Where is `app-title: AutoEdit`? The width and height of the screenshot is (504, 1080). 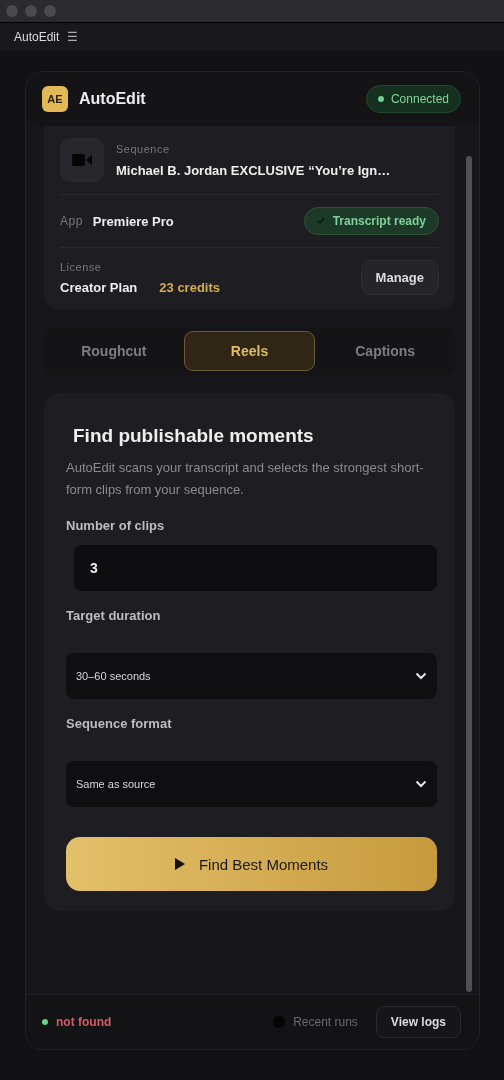
app-title: AutoEdit is located at coordinates (37, 37).